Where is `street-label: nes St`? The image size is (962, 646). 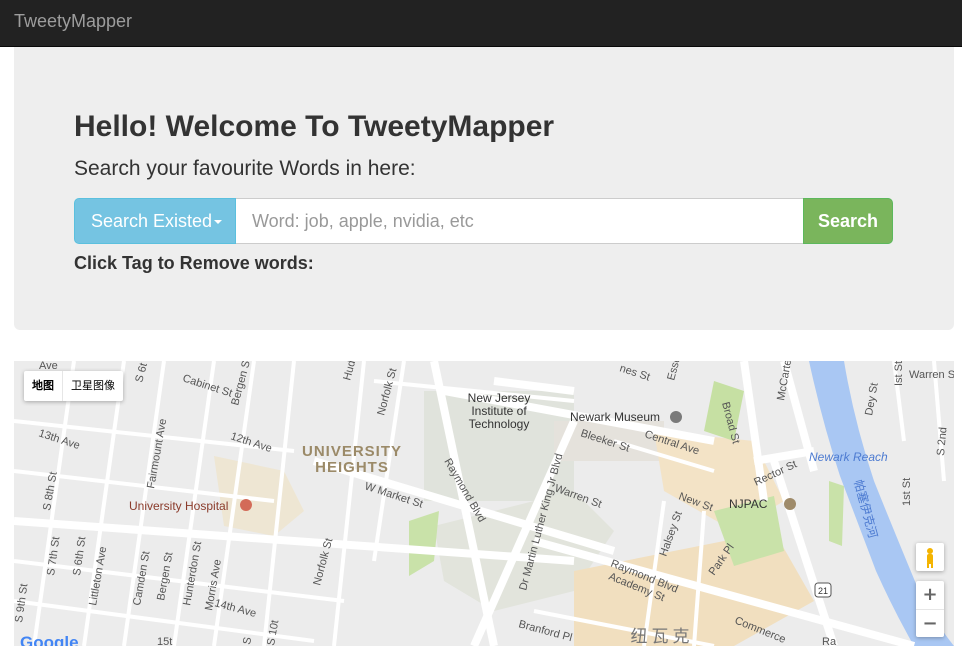 street-label: nes St is located at coordinates (634, 372).